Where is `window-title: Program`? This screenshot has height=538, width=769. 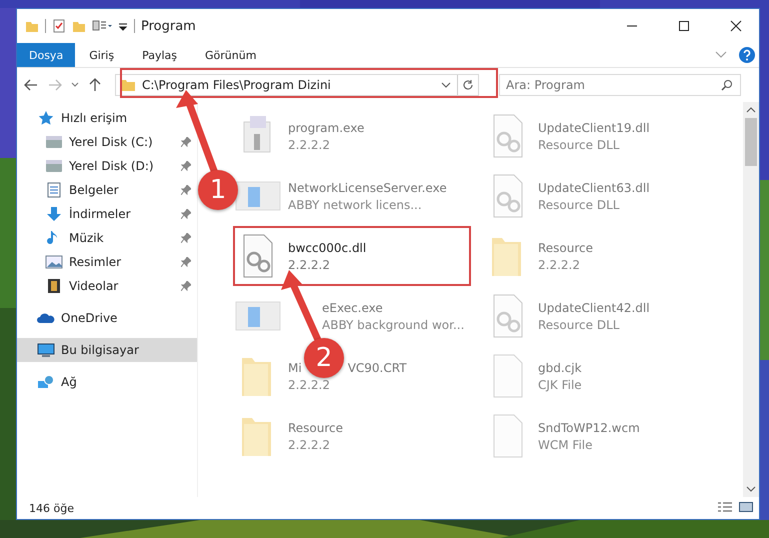 window-title: Program is located at coordinates (168, 26).